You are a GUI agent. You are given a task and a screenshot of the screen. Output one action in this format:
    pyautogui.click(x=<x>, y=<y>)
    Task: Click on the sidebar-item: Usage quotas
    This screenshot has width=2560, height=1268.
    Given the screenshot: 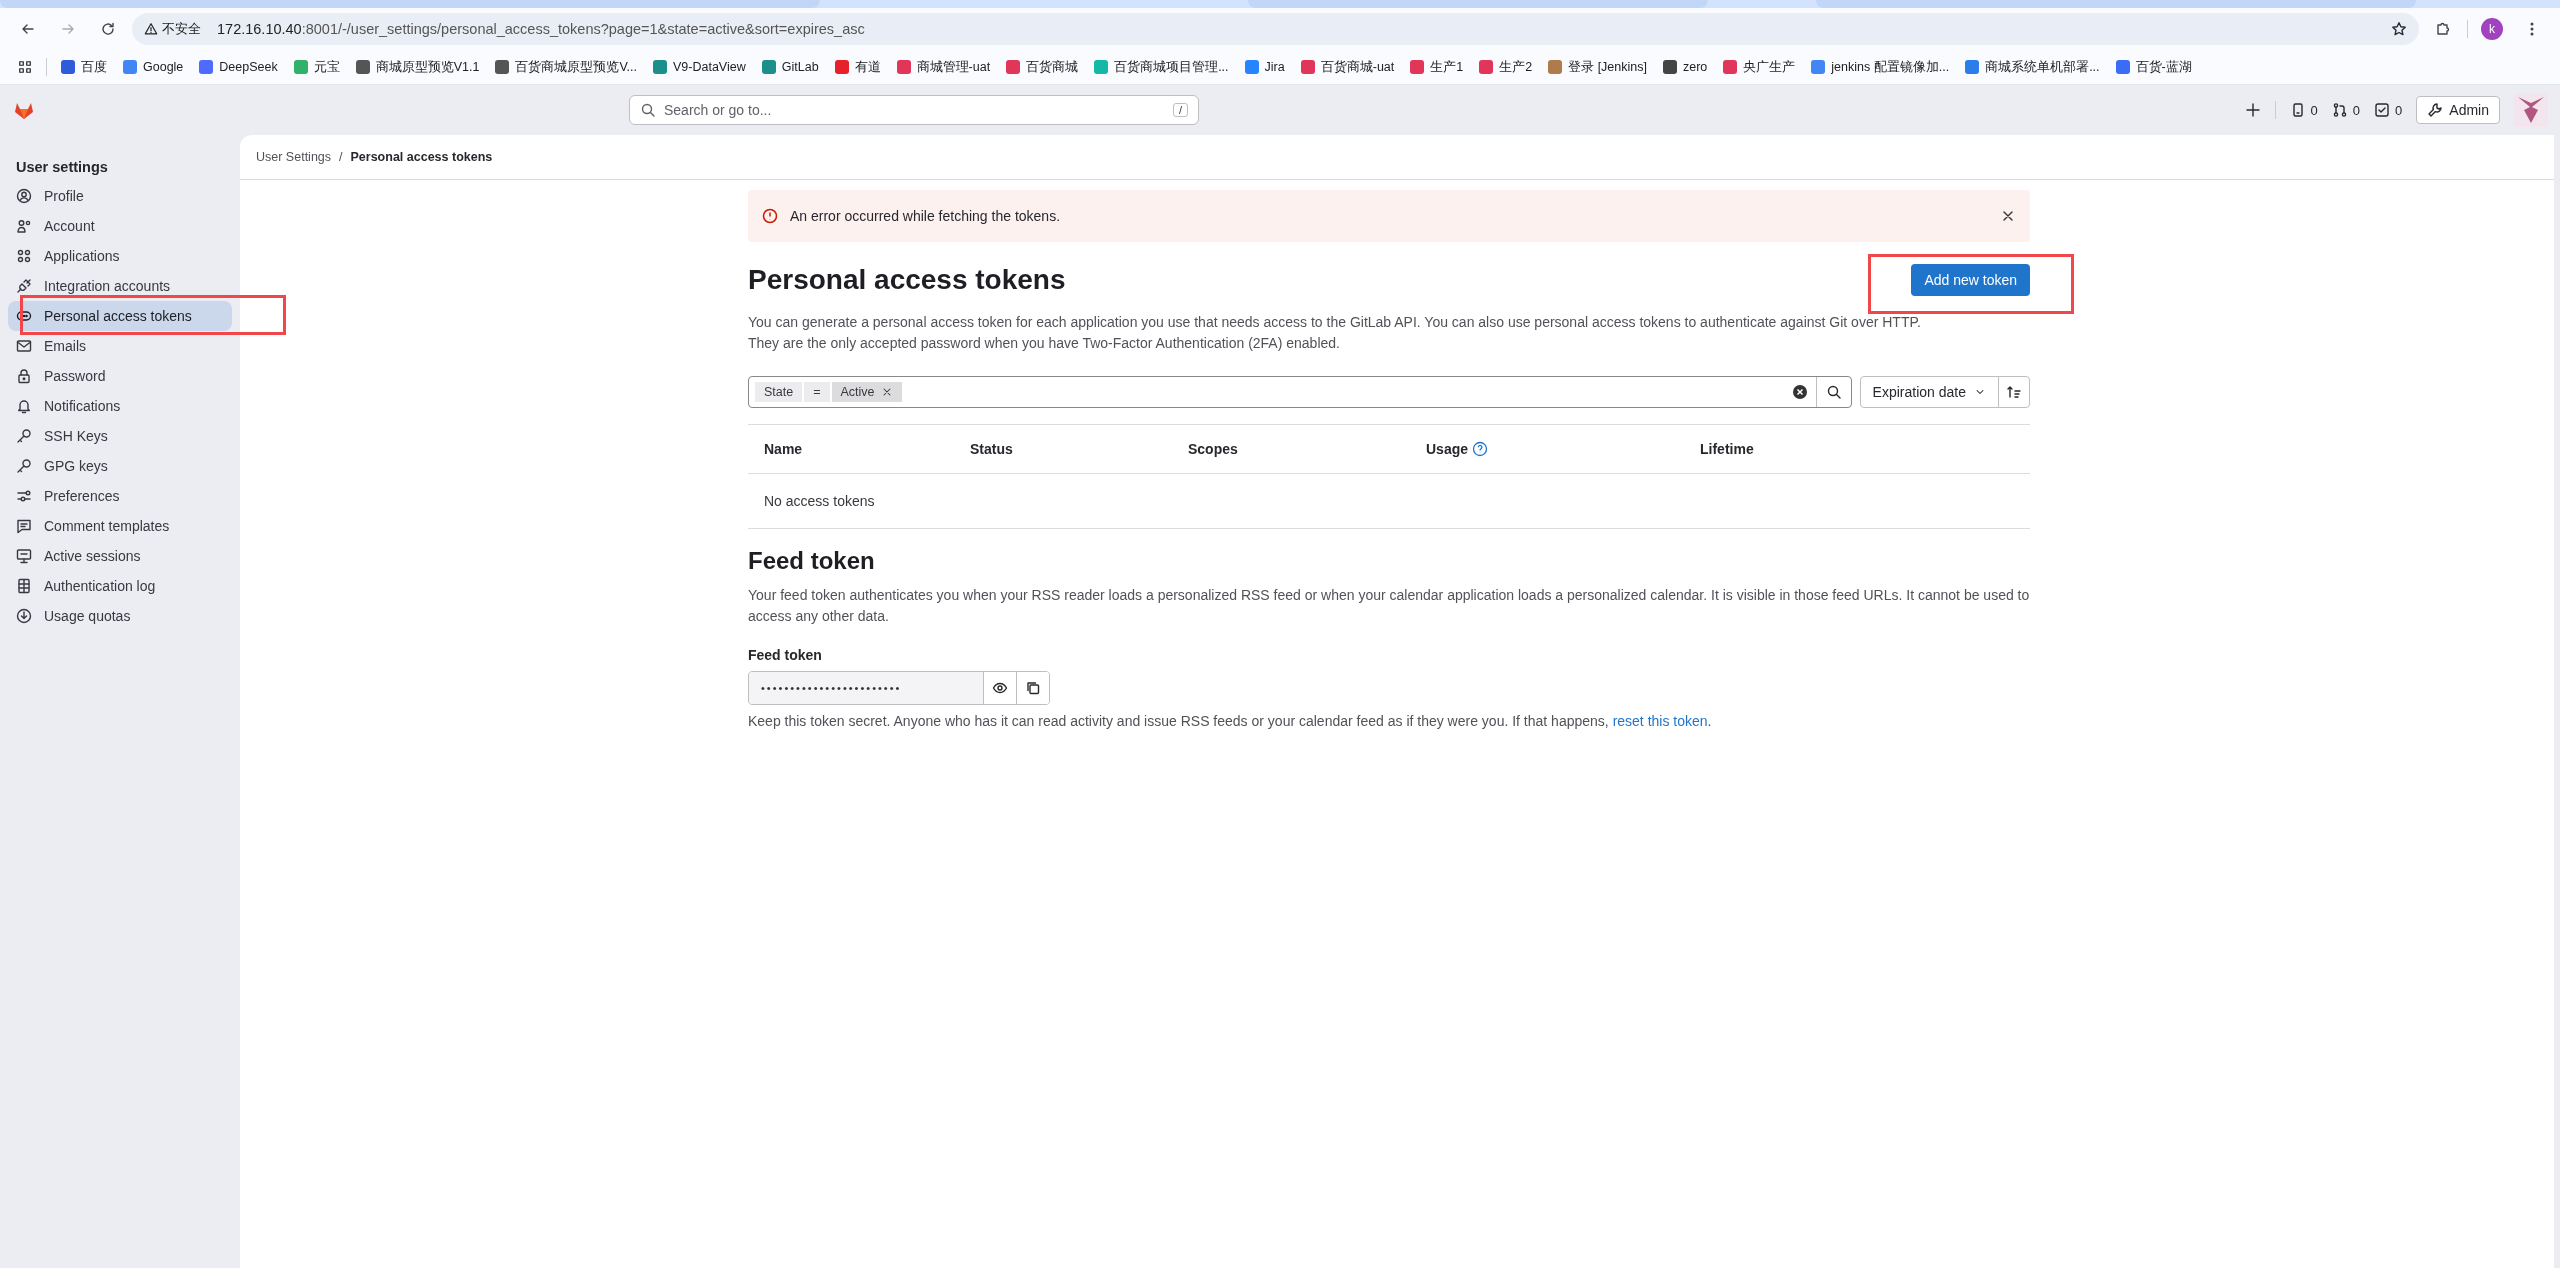 What is the action you would take?
    pyautogui.click(x=120, y=616)
    